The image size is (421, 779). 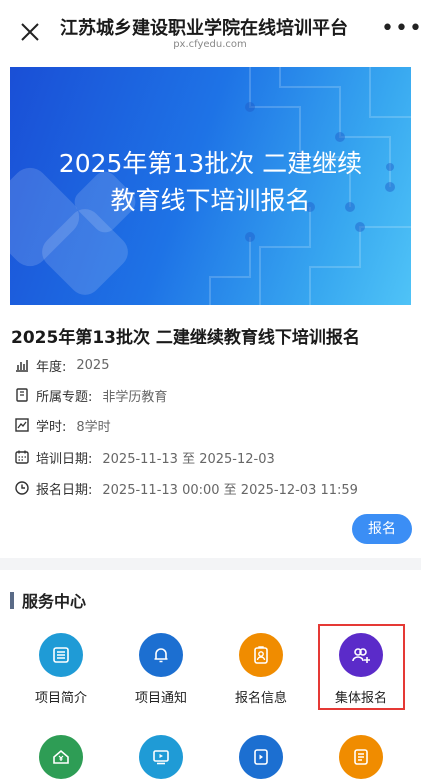 I want to click on tile-video, so click(x=161, y=757).